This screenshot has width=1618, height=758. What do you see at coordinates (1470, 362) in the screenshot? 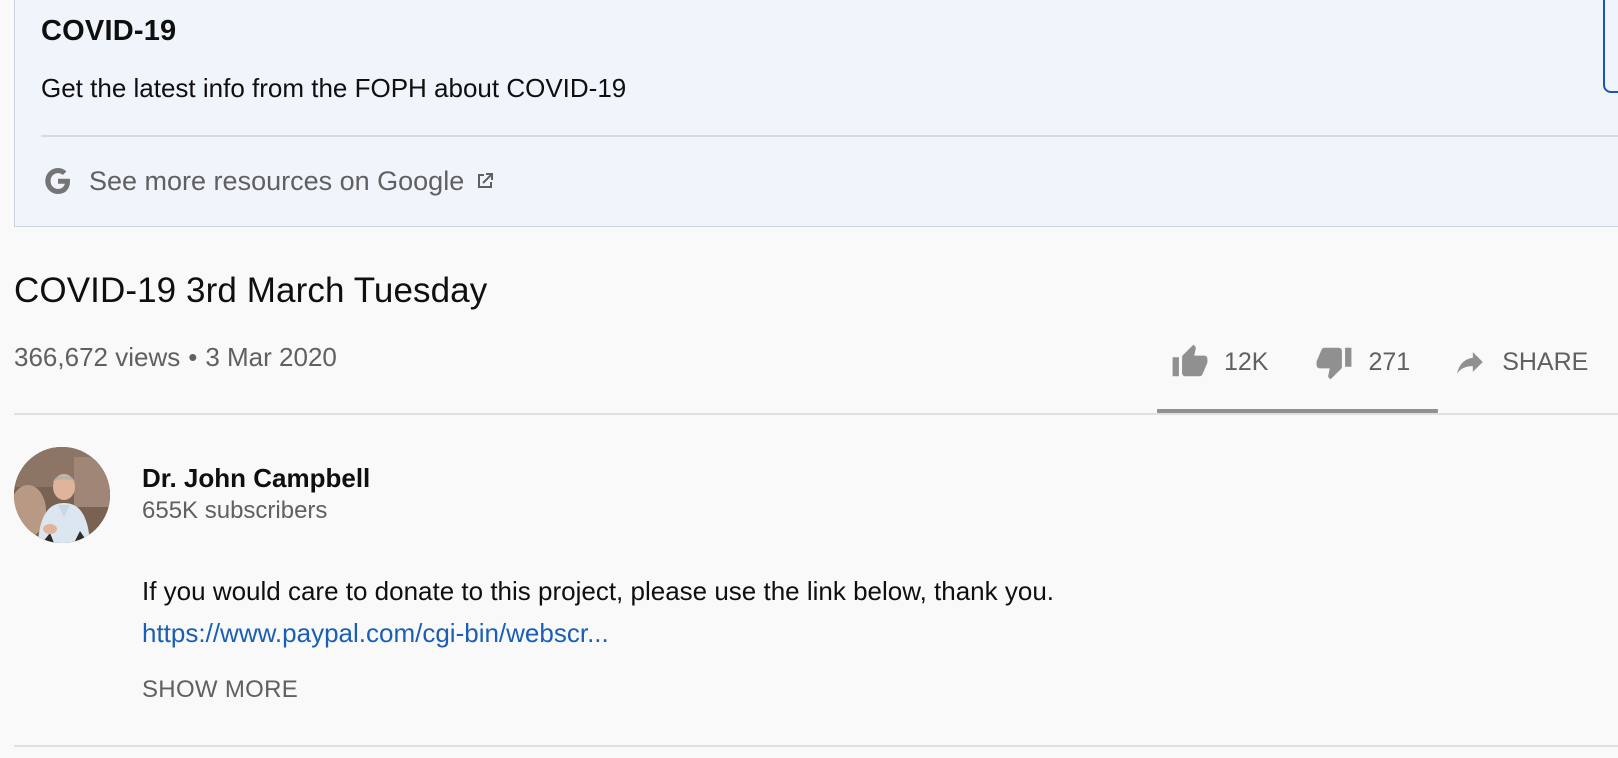
I see `share-arrow-icon` at bounding box center [1470, 362].